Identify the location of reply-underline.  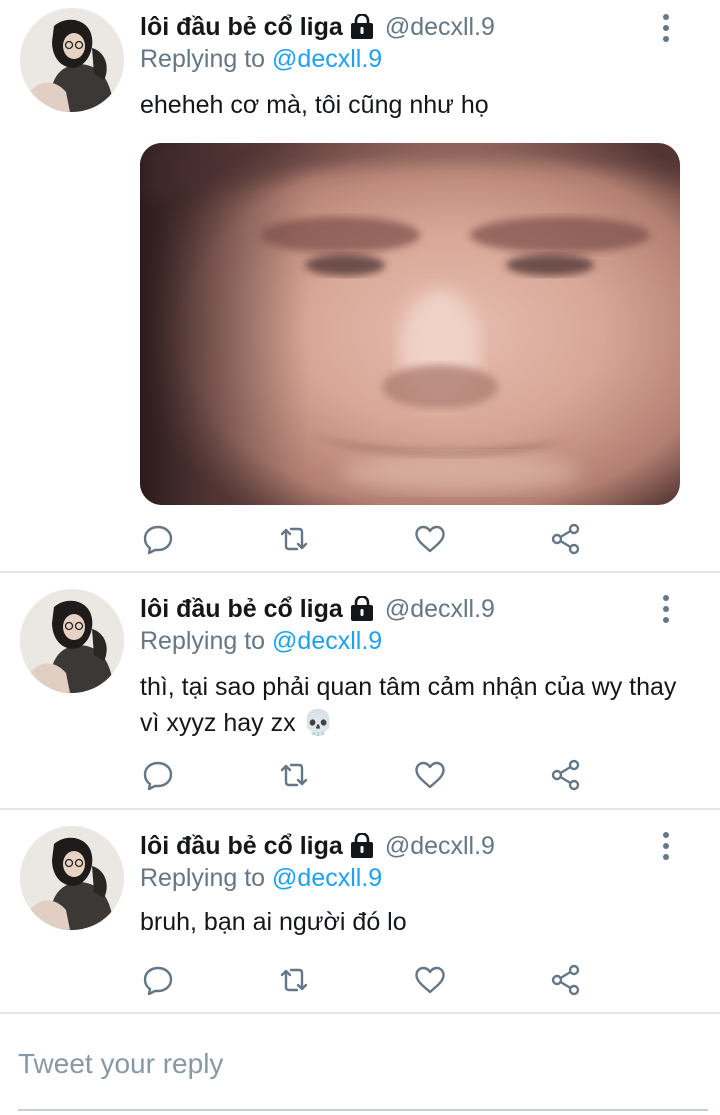
(363, 1110).